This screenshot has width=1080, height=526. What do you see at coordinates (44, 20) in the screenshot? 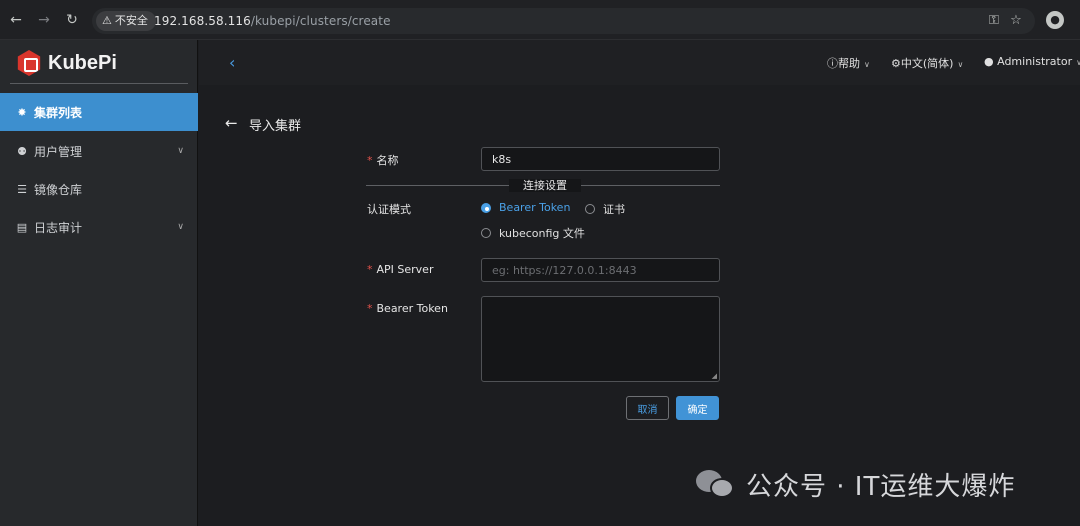
I see `forward-icon: →` at bounding box center [44, 20].